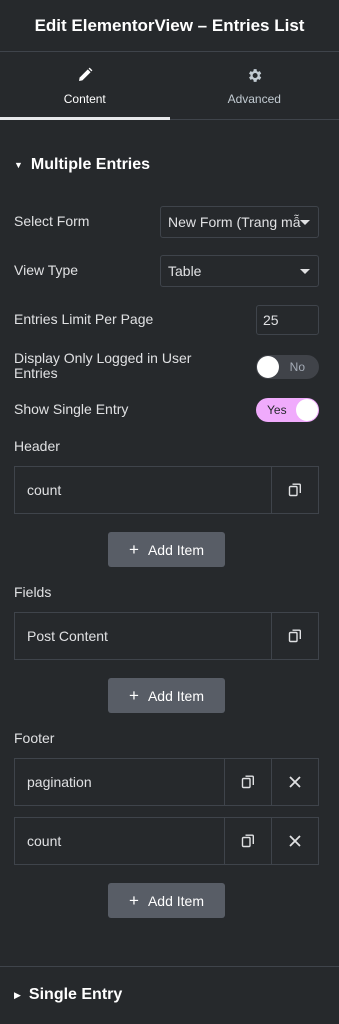 The height and width of the screenshot is (1024, 339). I want to click on section-multiple-entries-toggle: ▼ Multiple Entries, so click(82, 165).